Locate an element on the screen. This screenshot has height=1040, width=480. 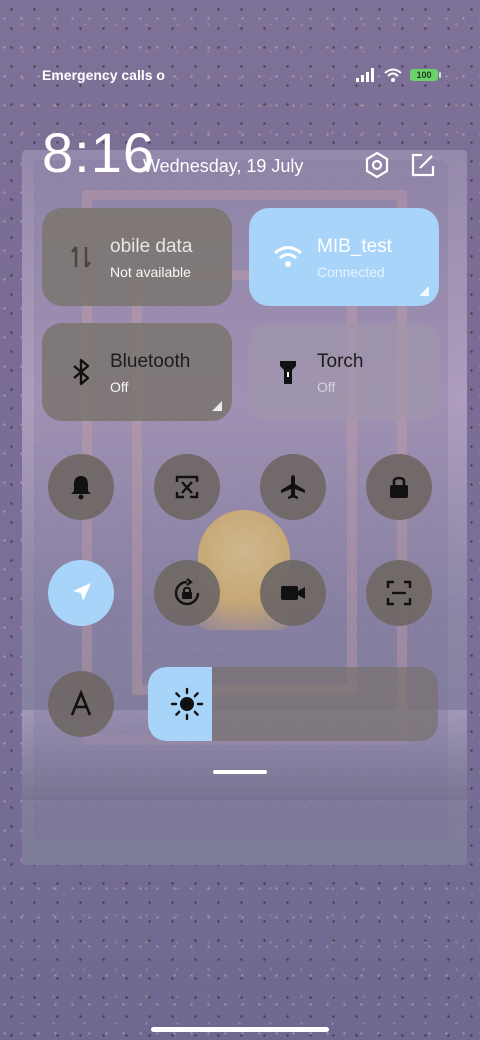
screen-record-icon is located at coordinates (293, 593).